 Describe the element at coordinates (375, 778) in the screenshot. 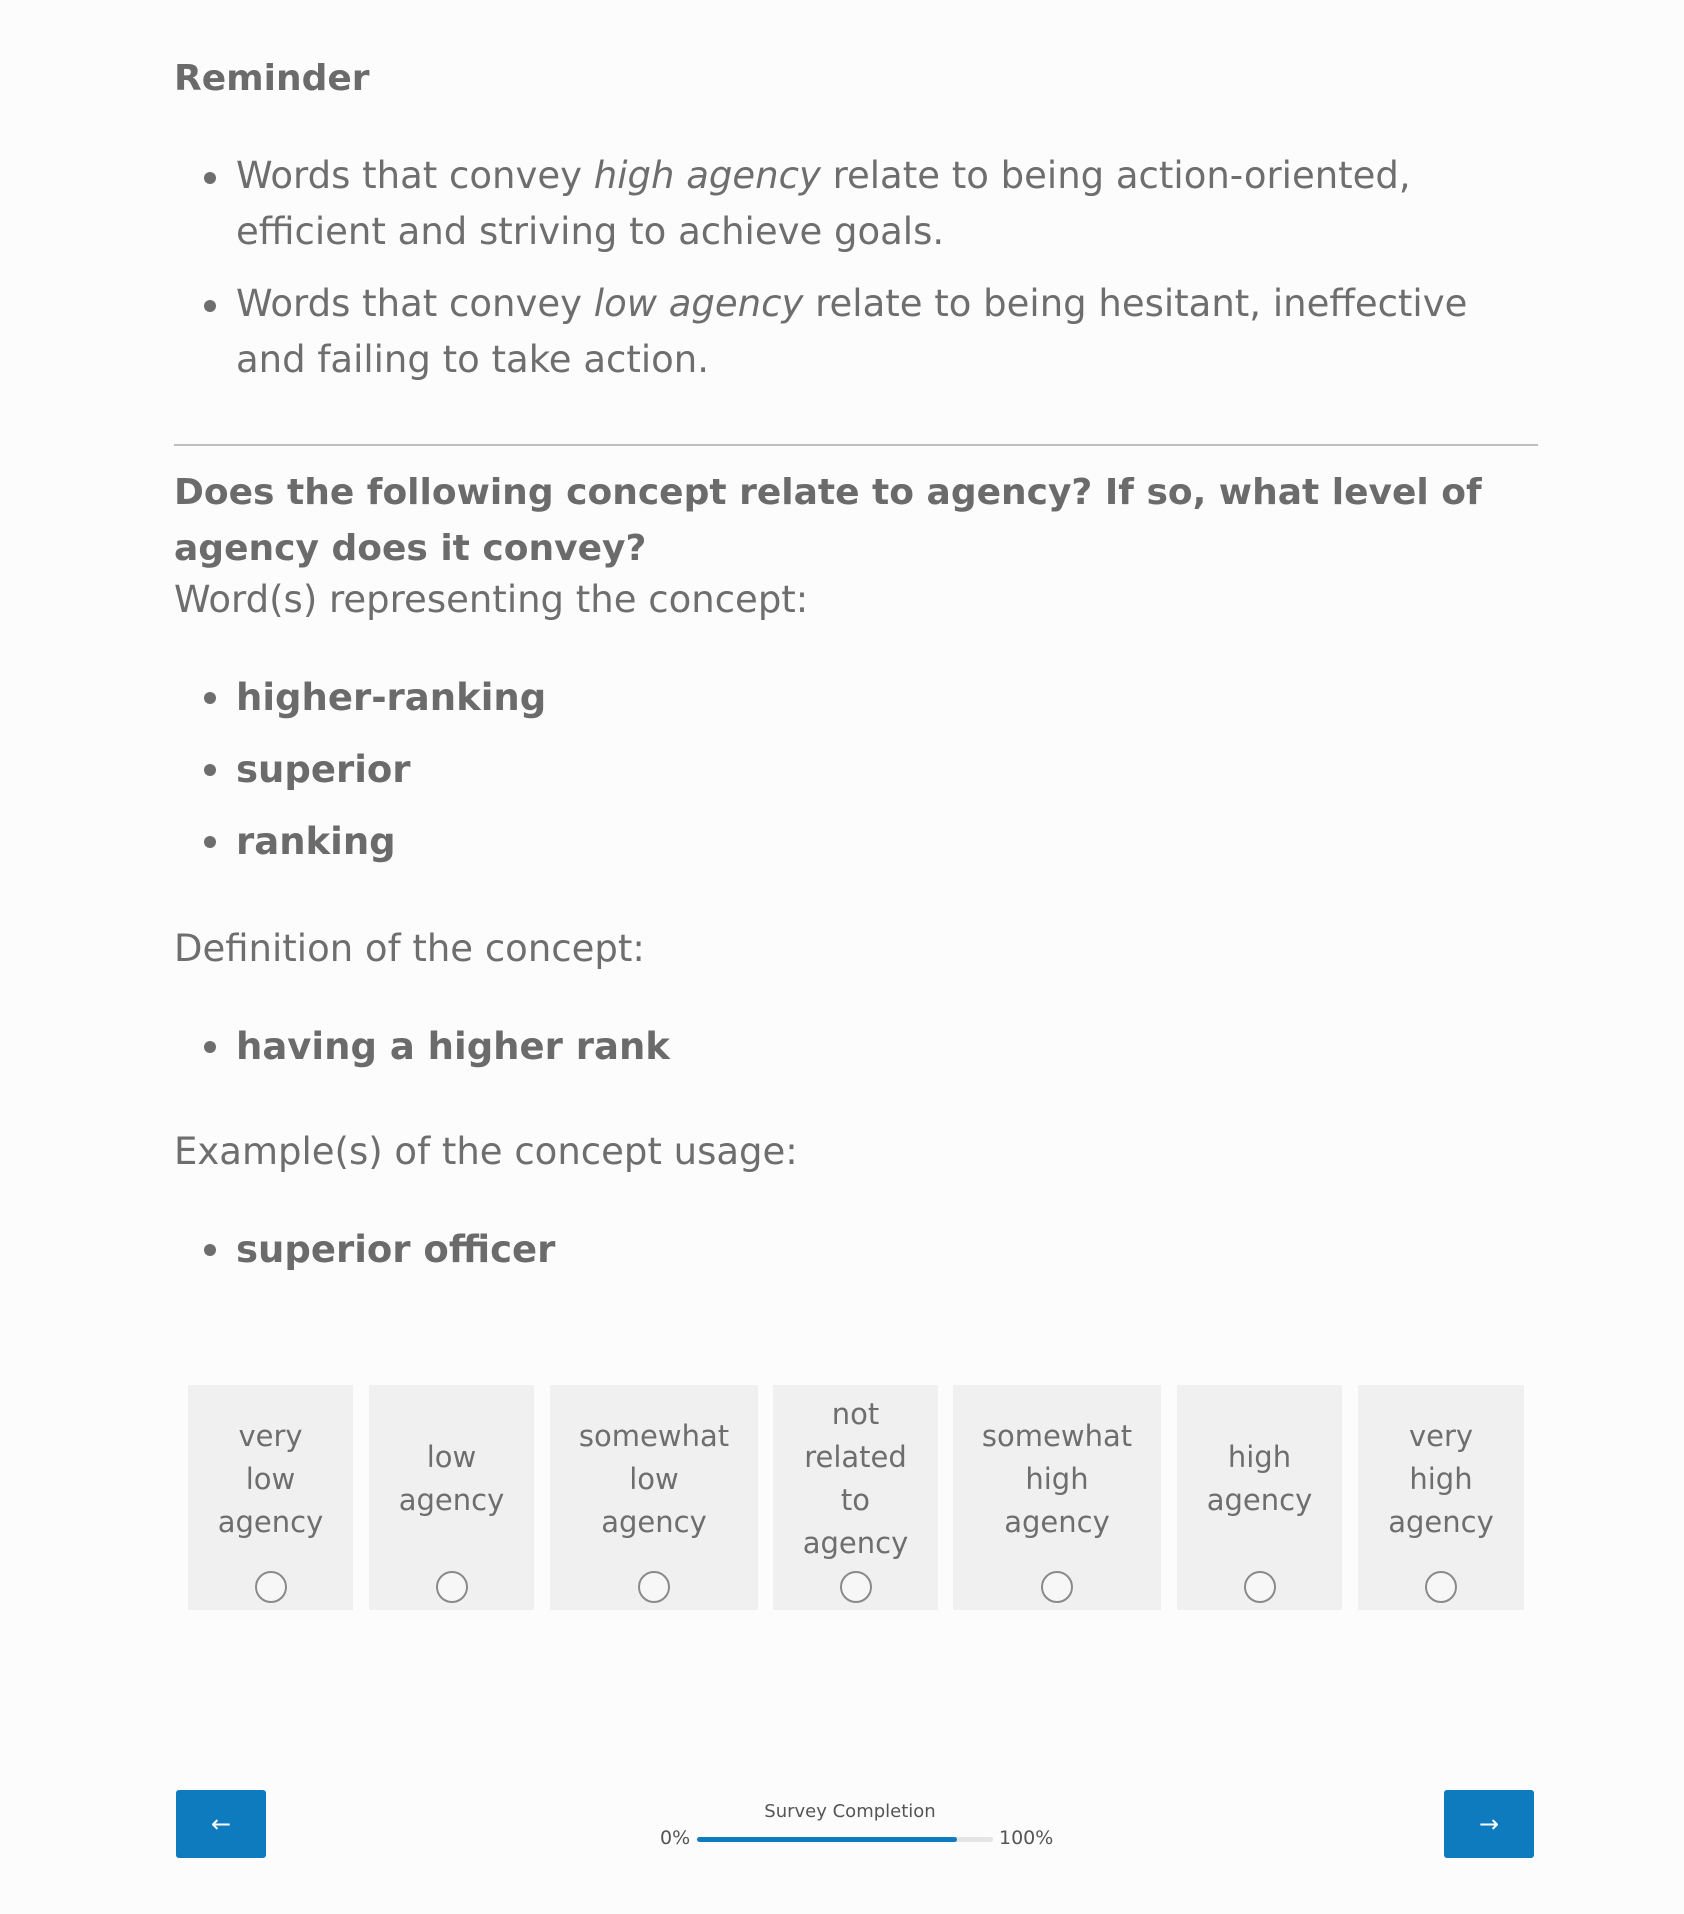

I see `word-item: superior` at that location.